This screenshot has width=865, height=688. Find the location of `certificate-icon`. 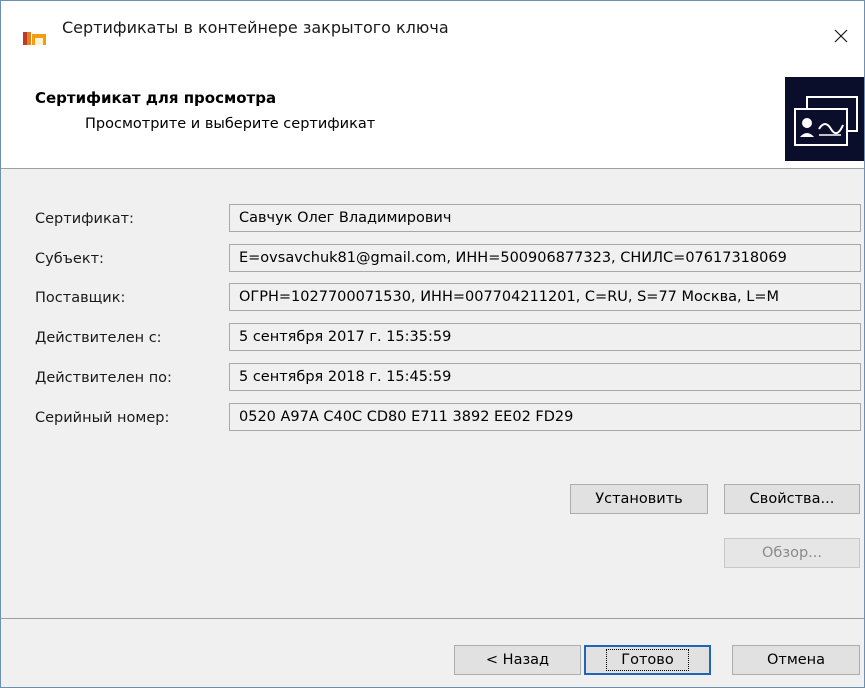

certificate-icon is located at coordinates (824, 119).